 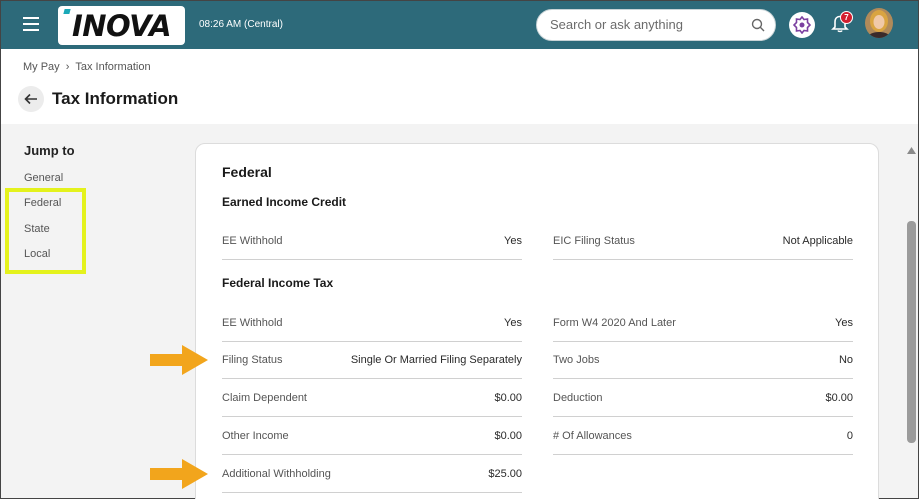 What do you see at coordinates (594, 241) in the screenshot?
I see `field-label: EIC Filing Status` at bounding box center [594, 241].